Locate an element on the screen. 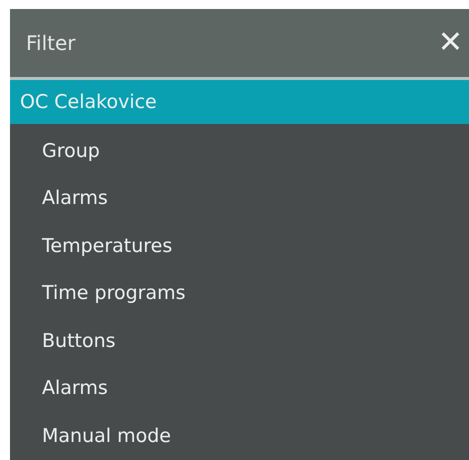  tree-item: Buttons is located at coordinates (239, 340).